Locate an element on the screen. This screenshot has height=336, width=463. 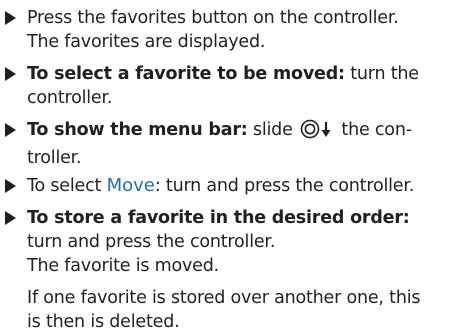
controller-slide-down-icon is located at coordinates (317, 132).